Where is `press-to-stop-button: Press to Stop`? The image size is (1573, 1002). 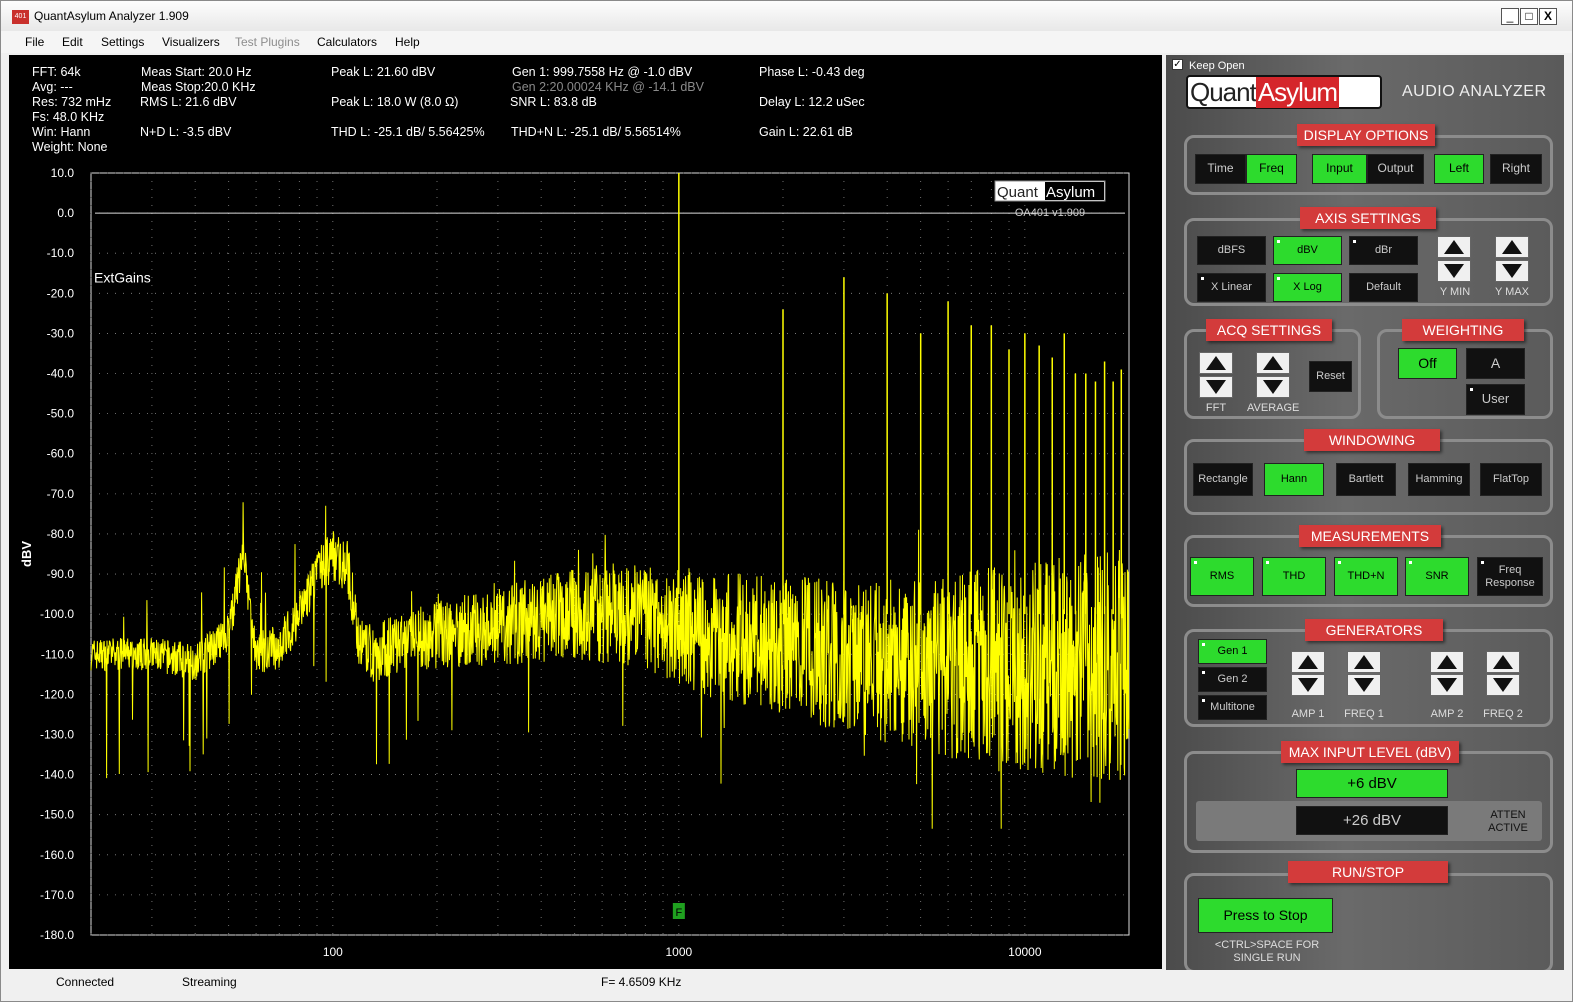 press-to-stop-button: Press to Stop is located at coordinates (1265, 915).